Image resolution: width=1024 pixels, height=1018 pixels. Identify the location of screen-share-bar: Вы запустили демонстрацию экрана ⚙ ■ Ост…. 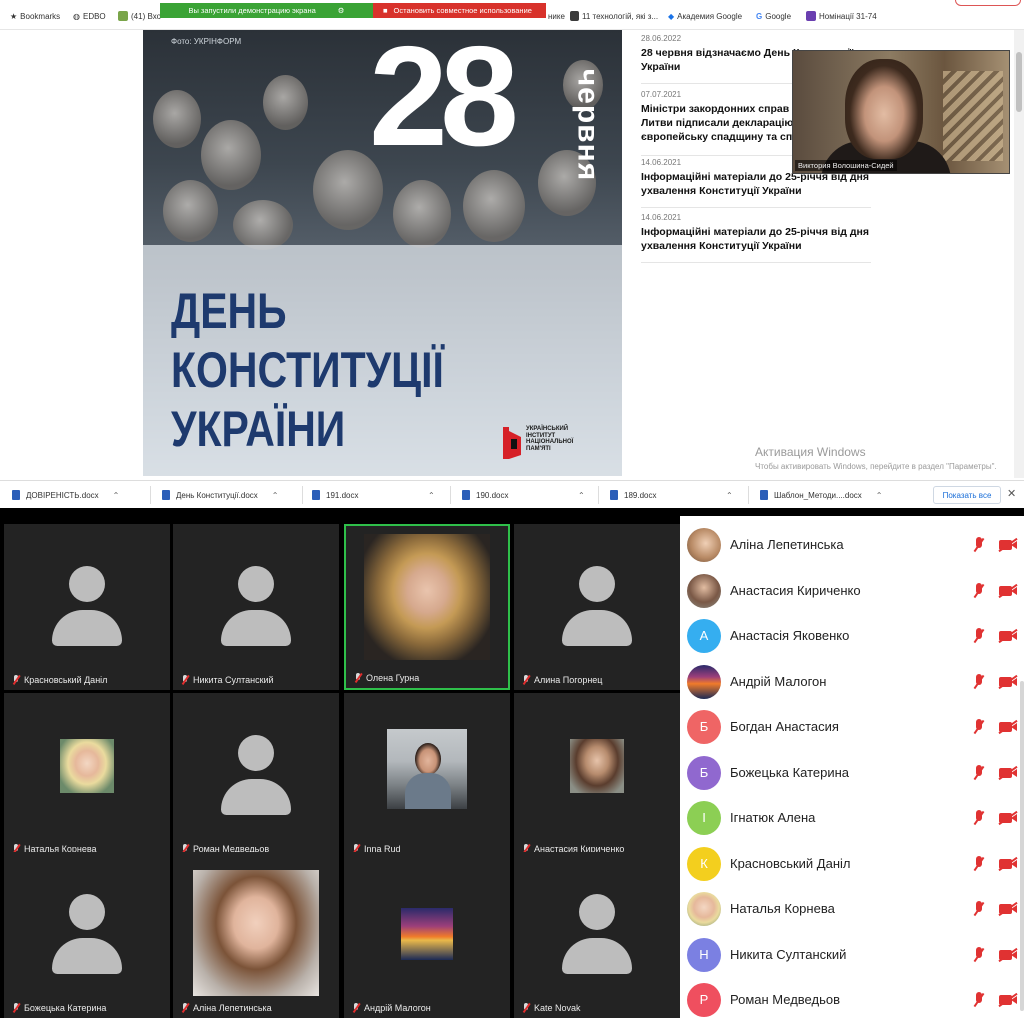
(353, 10).